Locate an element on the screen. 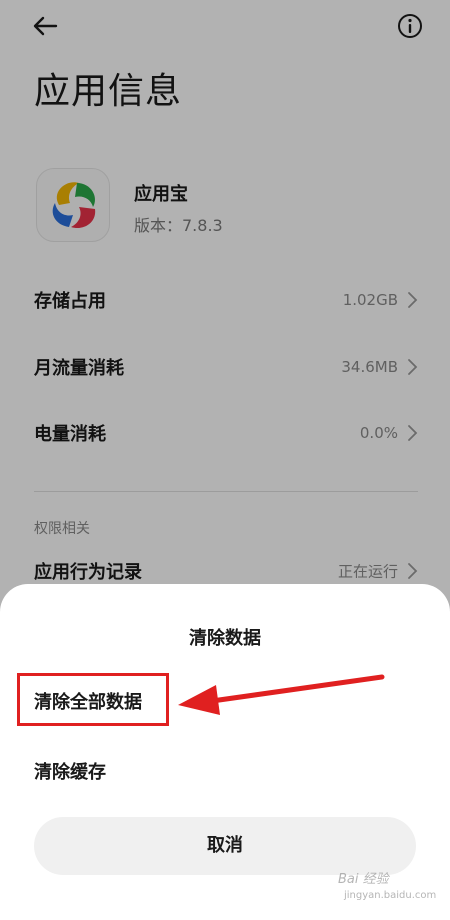 The height and width of the screenshot is (920, 450). watermark: Bai 经验 is located at coordinates (363, 879).